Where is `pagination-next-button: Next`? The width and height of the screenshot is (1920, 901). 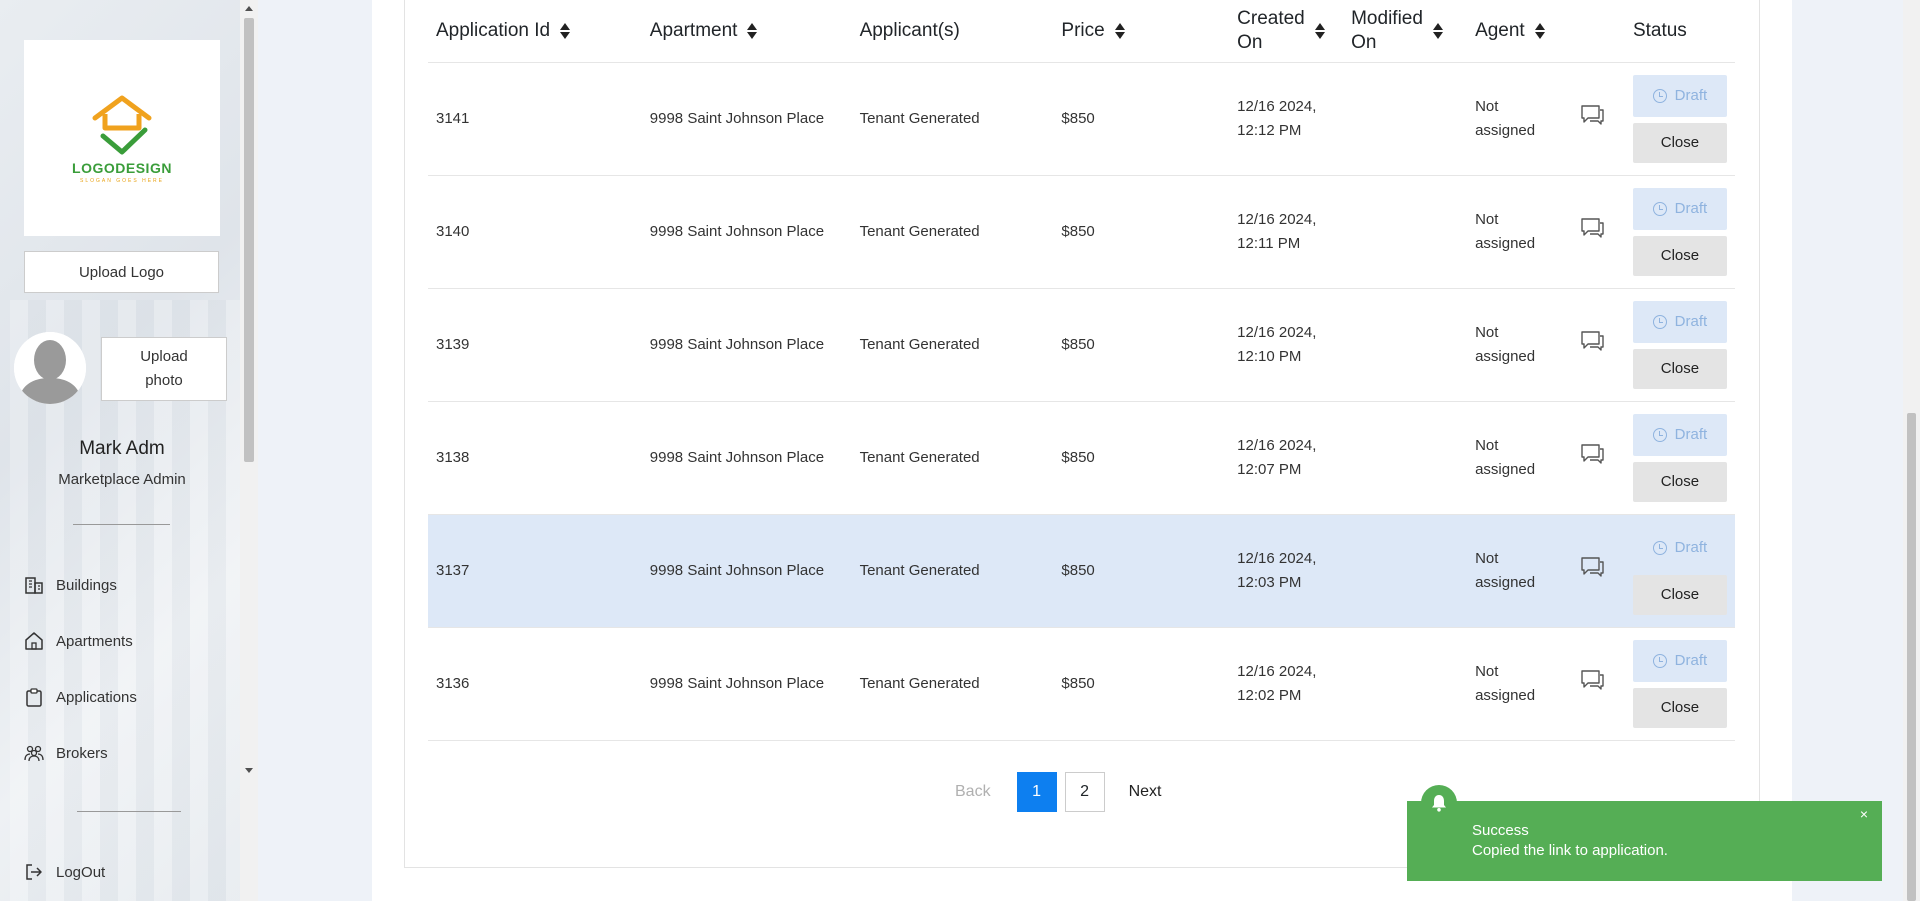
pagination-next-button: Next is located at coordinates (1145, 792).